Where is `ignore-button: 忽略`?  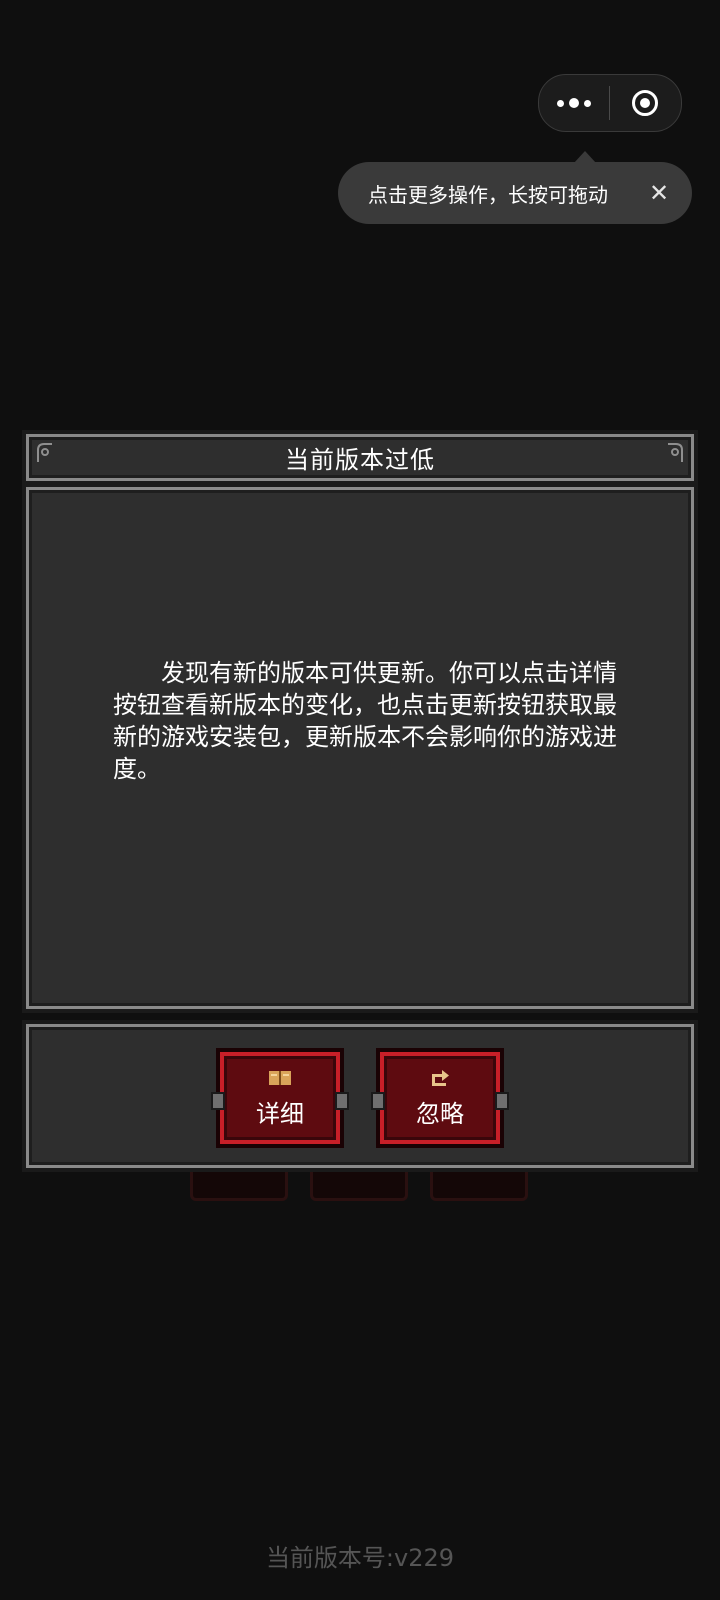 ignore-button: 忽略 is located at coordinates (440, 1098).